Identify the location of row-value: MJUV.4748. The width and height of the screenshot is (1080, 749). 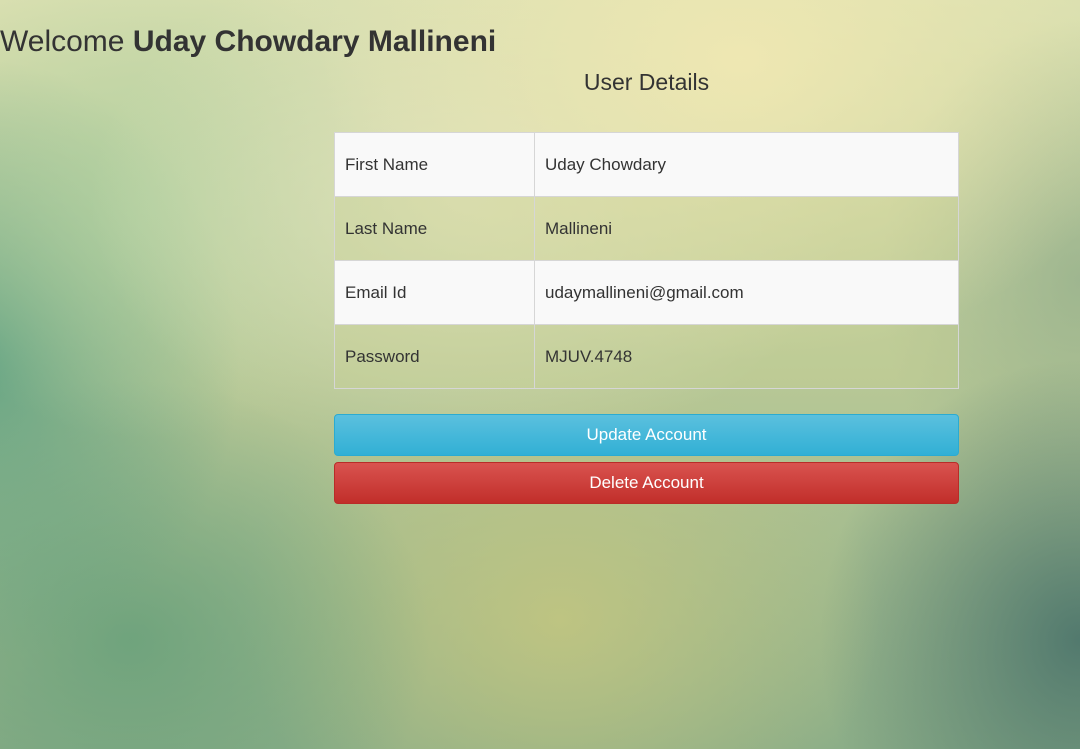
(746, 356).